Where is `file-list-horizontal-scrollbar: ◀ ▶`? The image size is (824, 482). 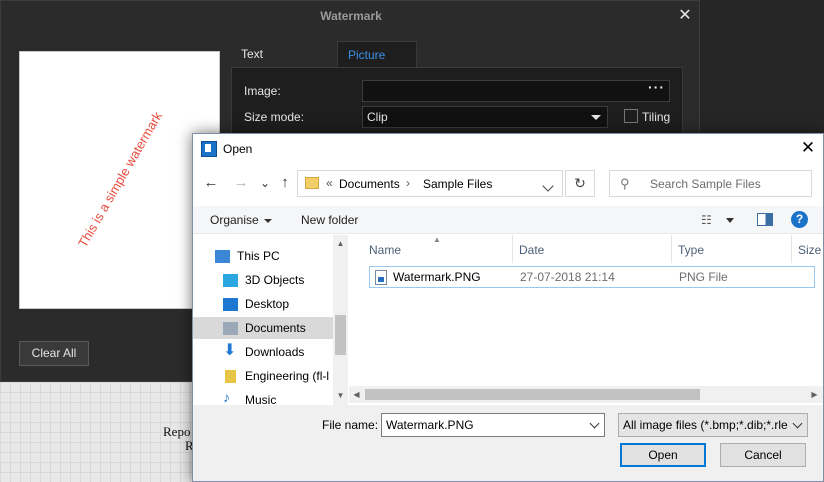
file-list-horizontal-scrollbar: ◀ ▶ is located at coordinates (586, 394).